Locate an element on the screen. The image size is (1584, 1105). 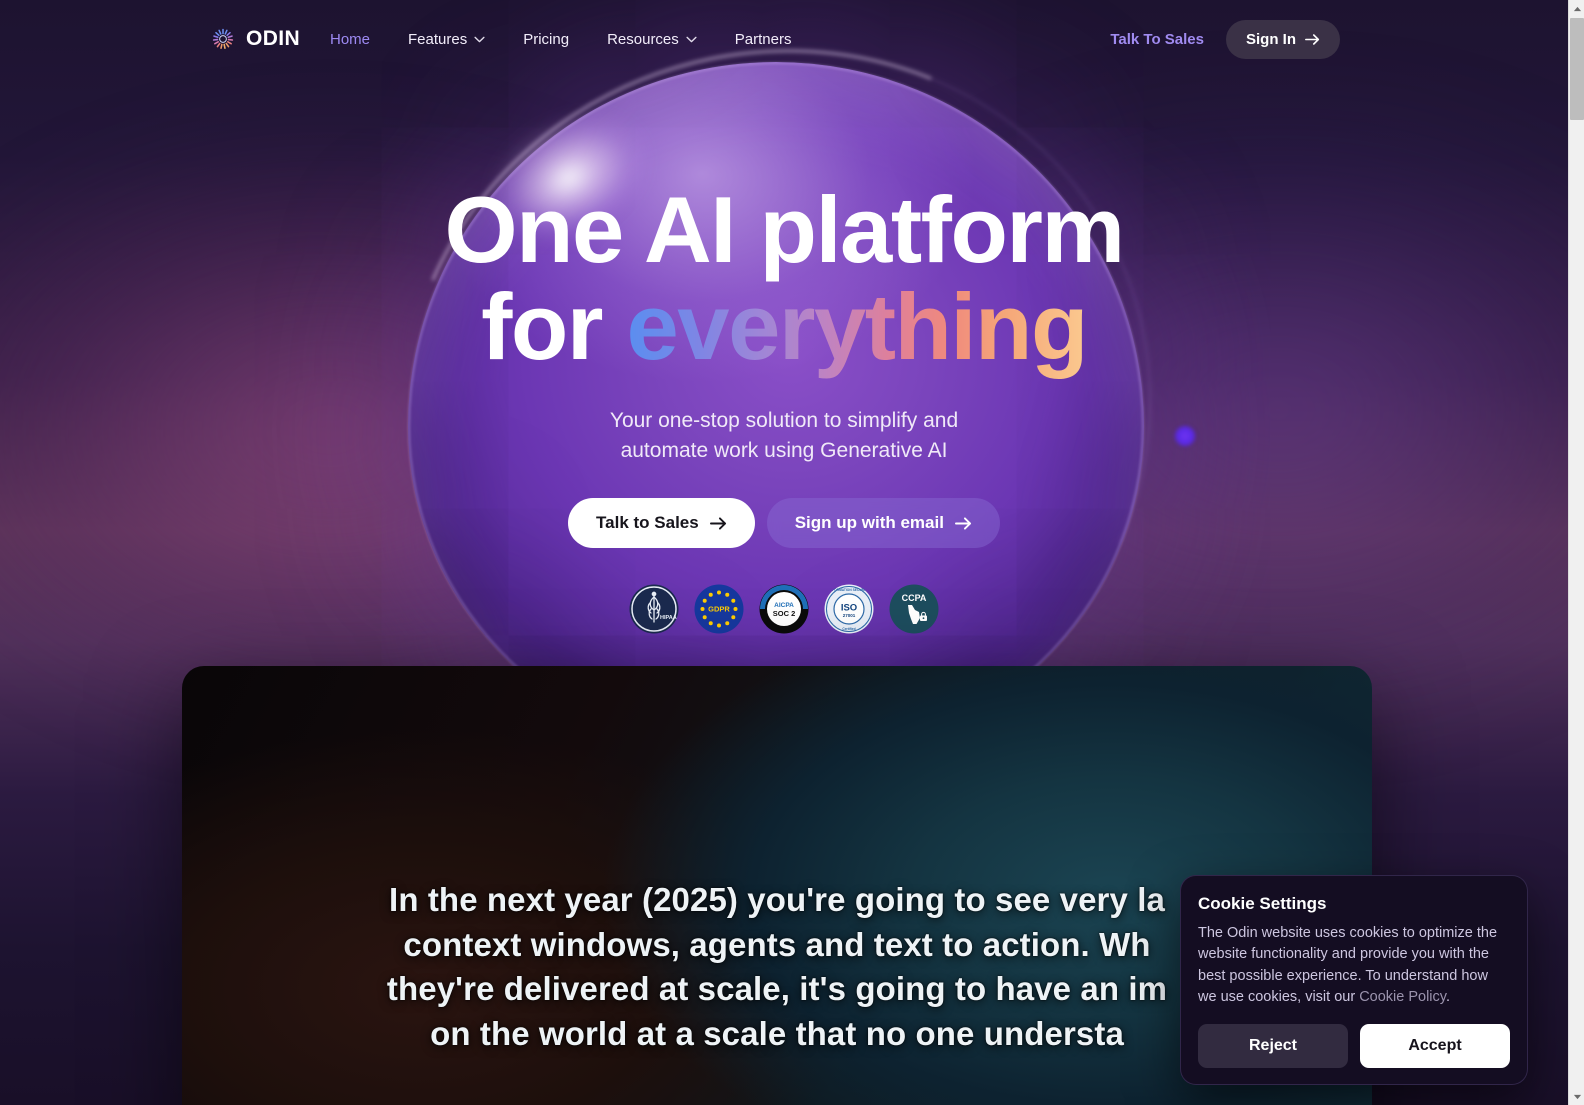
nav-link-partners: Partners is located at coordinates (763, 39).